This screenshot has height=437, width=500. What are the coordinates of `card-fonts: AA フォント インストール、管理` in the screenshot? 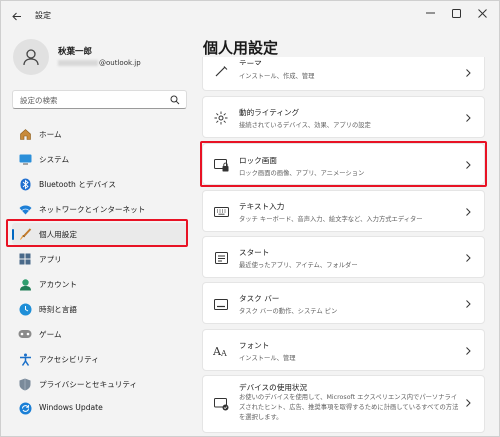 It's located at (343, 350).